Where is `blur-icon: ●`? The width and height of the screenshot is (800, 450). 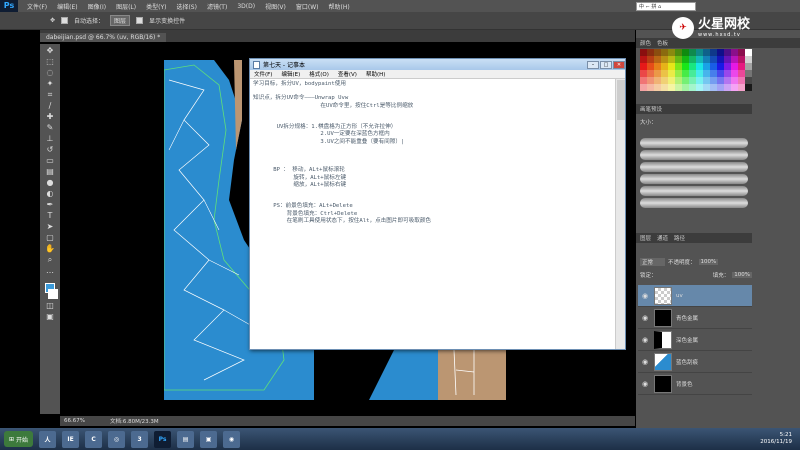
blur-icon: ● is located at coordinates (50, 182).